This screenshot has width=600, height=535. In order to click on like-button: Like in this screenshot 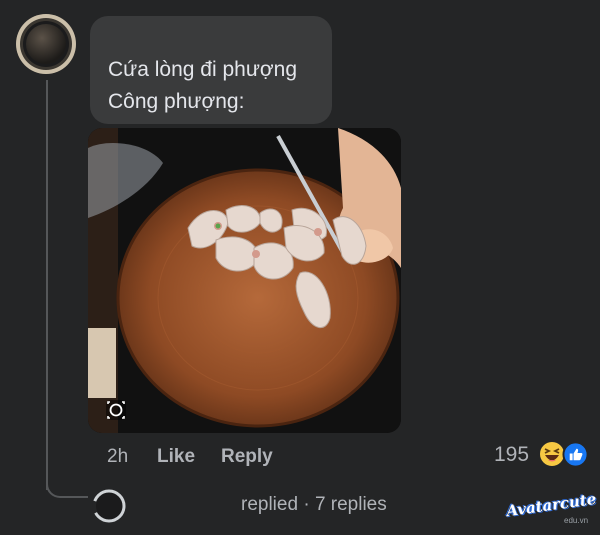, I will do `click(176, 457)`.